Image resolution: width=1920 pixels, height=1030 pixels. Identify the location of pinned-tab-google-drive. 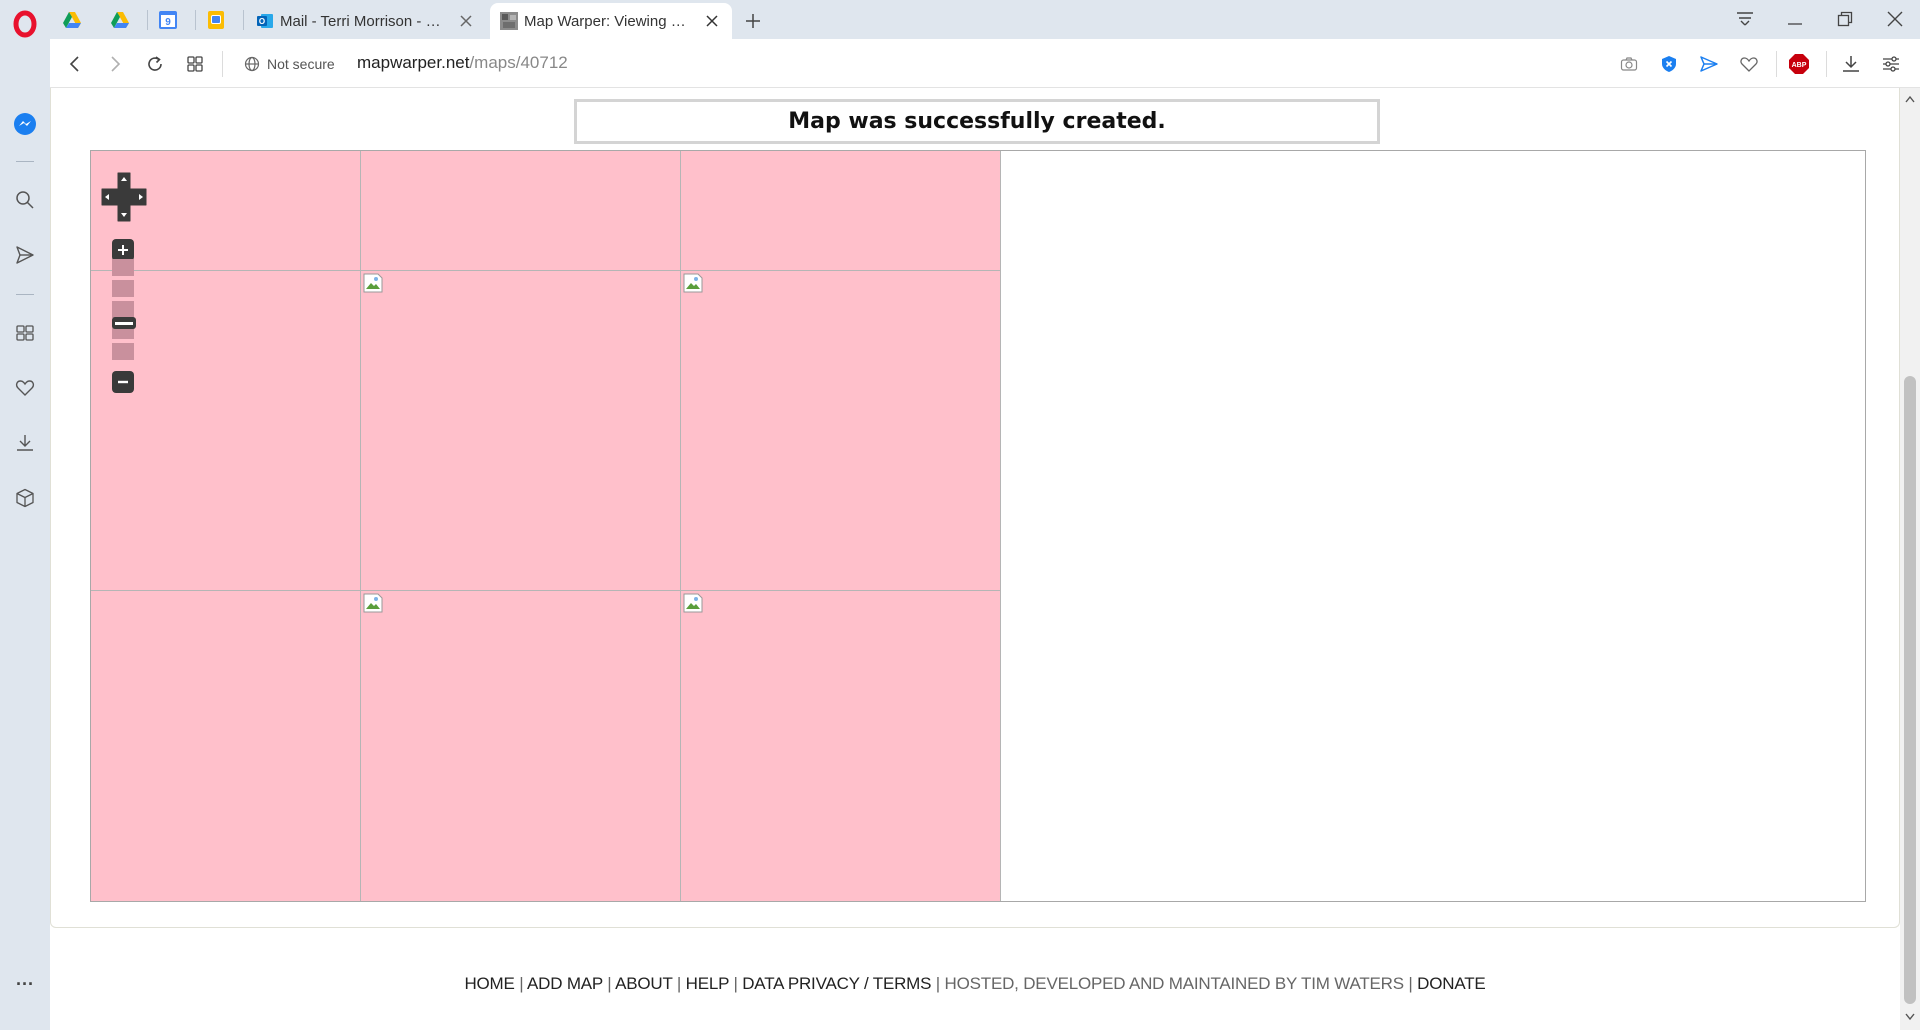
(72, 20).